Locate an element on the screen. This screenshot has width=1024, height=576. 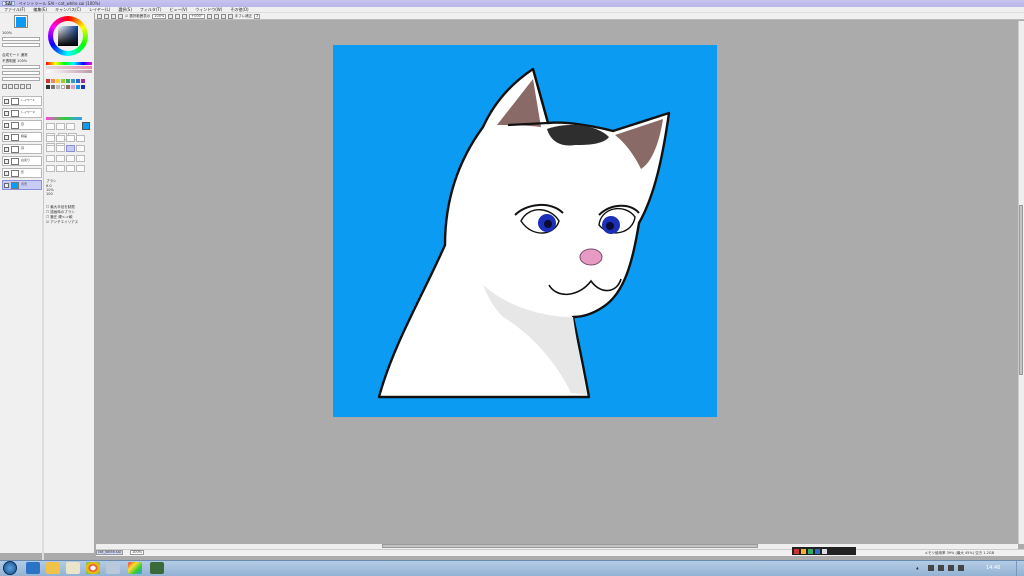
rotation-select: +000° is located at coordinates (197, 16).